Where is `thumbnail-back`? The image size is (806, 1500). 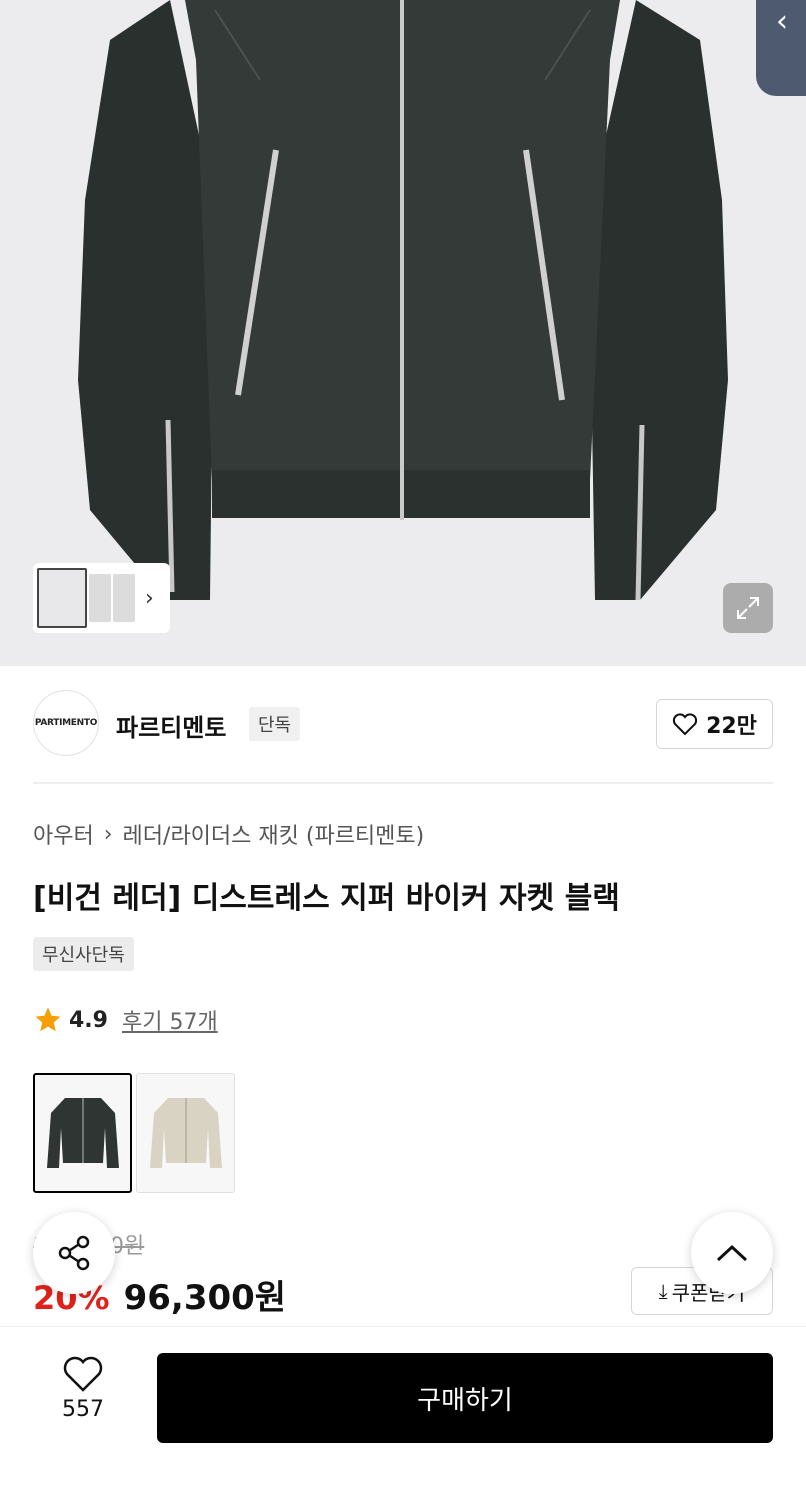
thumbnail-back is located at coordinates (124, 598).